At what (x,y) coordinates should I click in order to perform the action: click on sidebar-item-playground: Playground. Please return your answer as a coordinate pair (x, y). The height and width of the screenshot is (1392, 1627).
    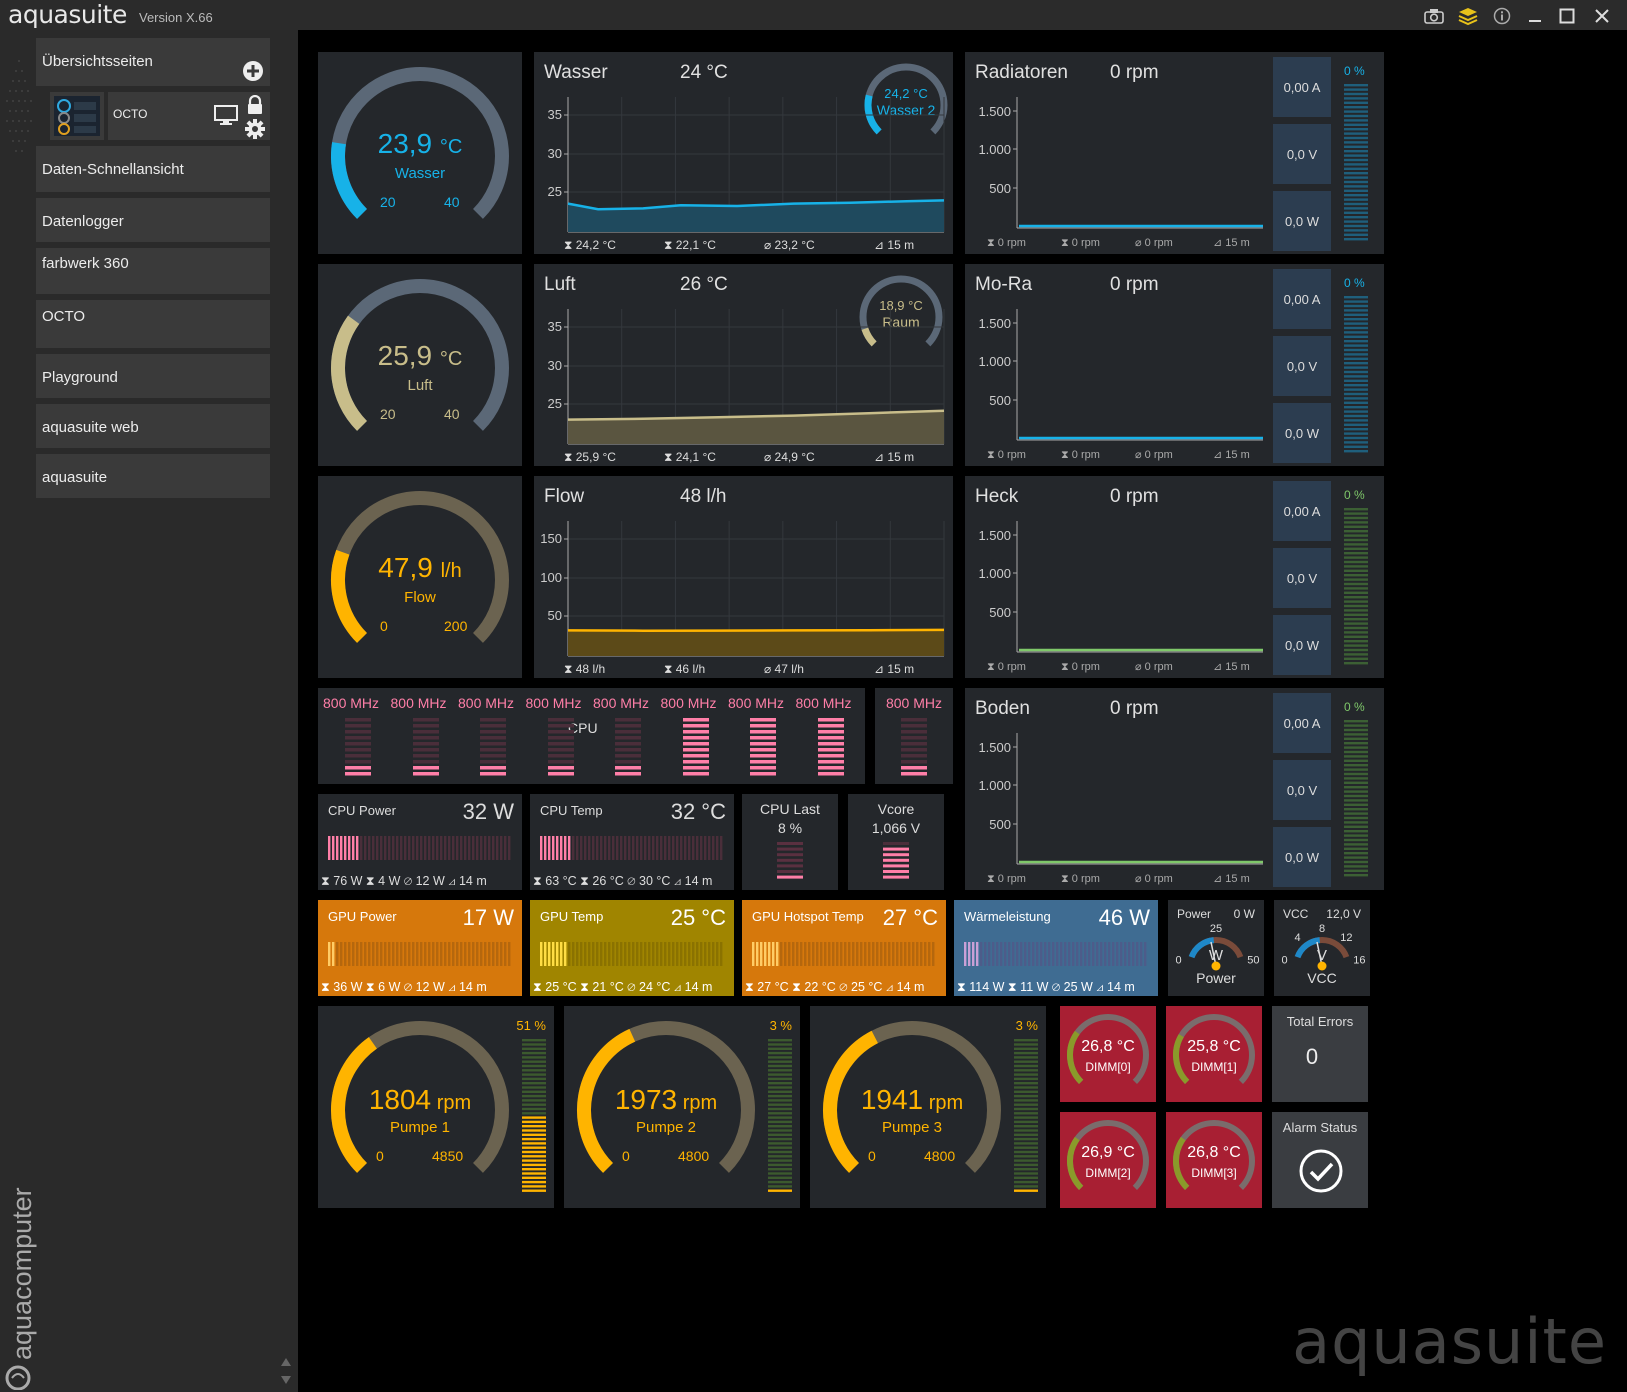
    Looking at the image, I should click on (153, 376).